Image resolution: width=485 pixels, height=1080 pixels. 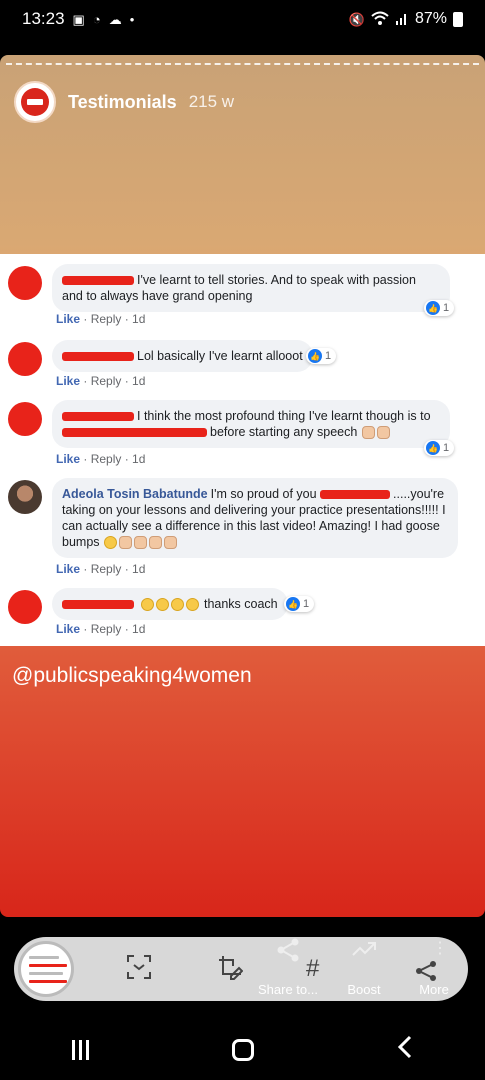 I want to click on comment-text: thanks coach, so click(x=240, y=604).